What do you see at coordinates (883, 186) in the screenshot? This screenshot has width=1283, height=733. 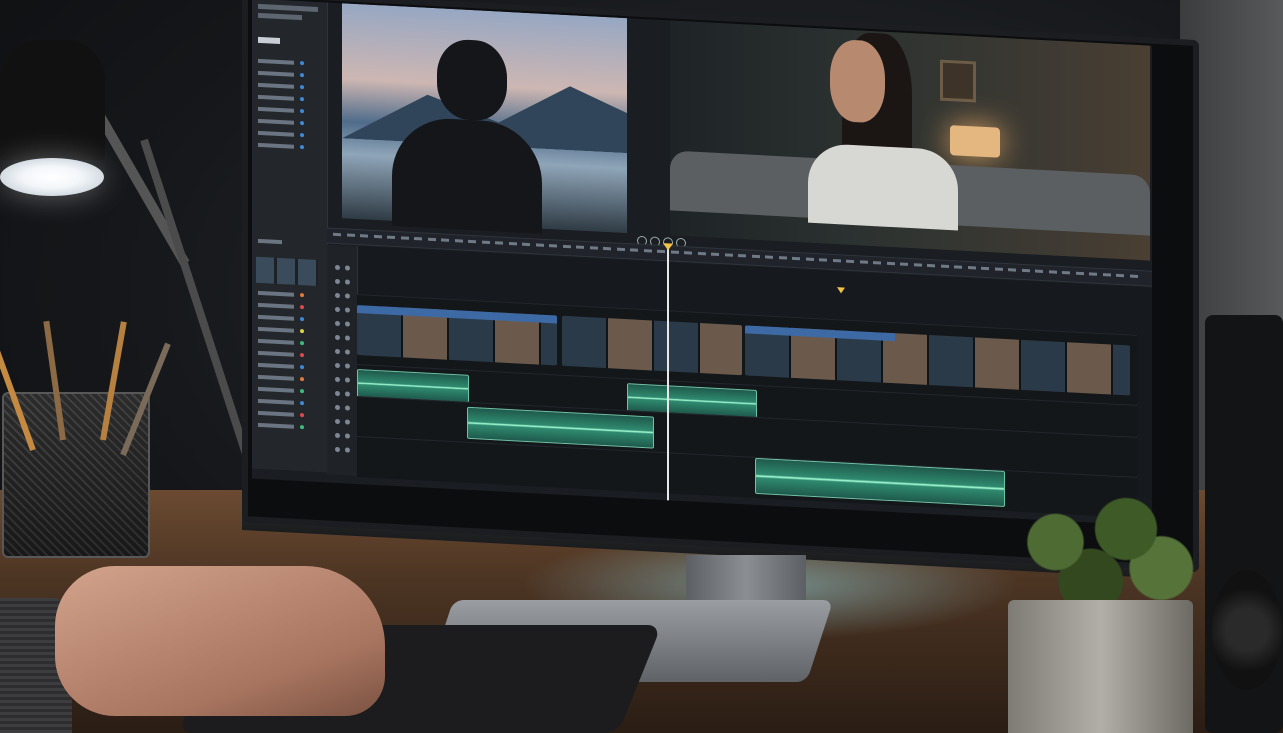 I see `woman-sweater` at bounding box center [883, 186].